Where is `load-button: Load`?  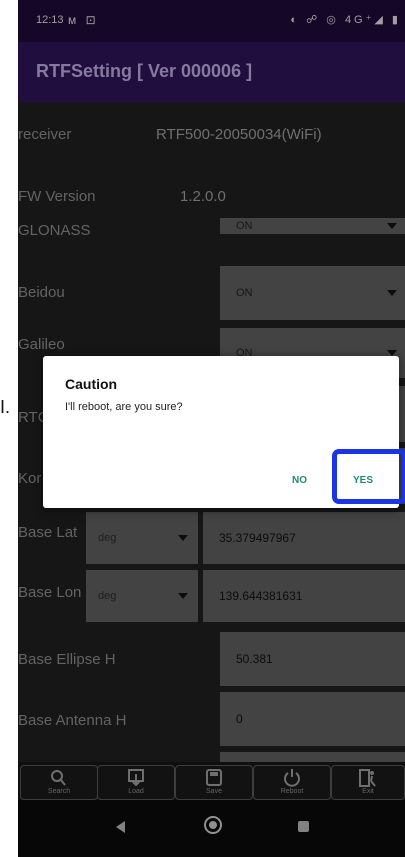
load-button: Load is located at coordinates (136, 782).